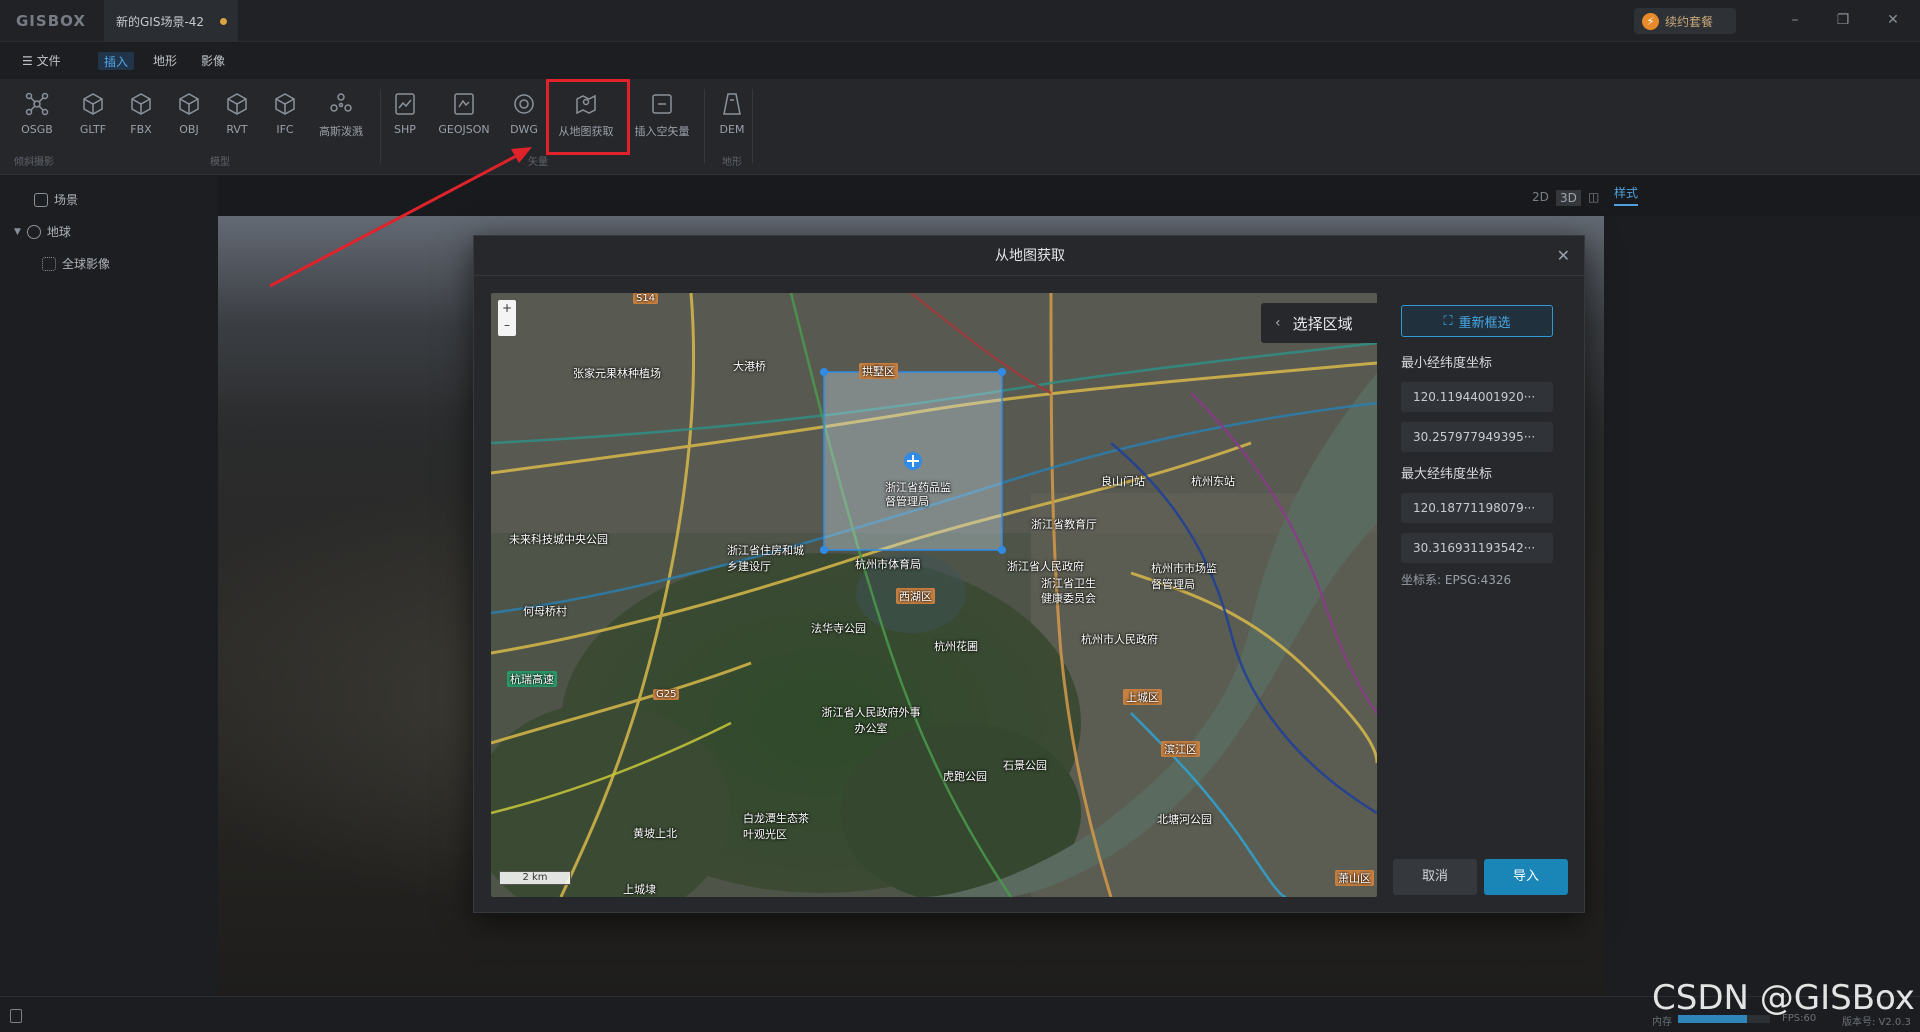 Image resolution: width=1920 pixels, height=1032 pixels. What do you see at coordinates (220, 162) in the screenshot?
I see `group-model: 模型` at bounding box center [220, 162].